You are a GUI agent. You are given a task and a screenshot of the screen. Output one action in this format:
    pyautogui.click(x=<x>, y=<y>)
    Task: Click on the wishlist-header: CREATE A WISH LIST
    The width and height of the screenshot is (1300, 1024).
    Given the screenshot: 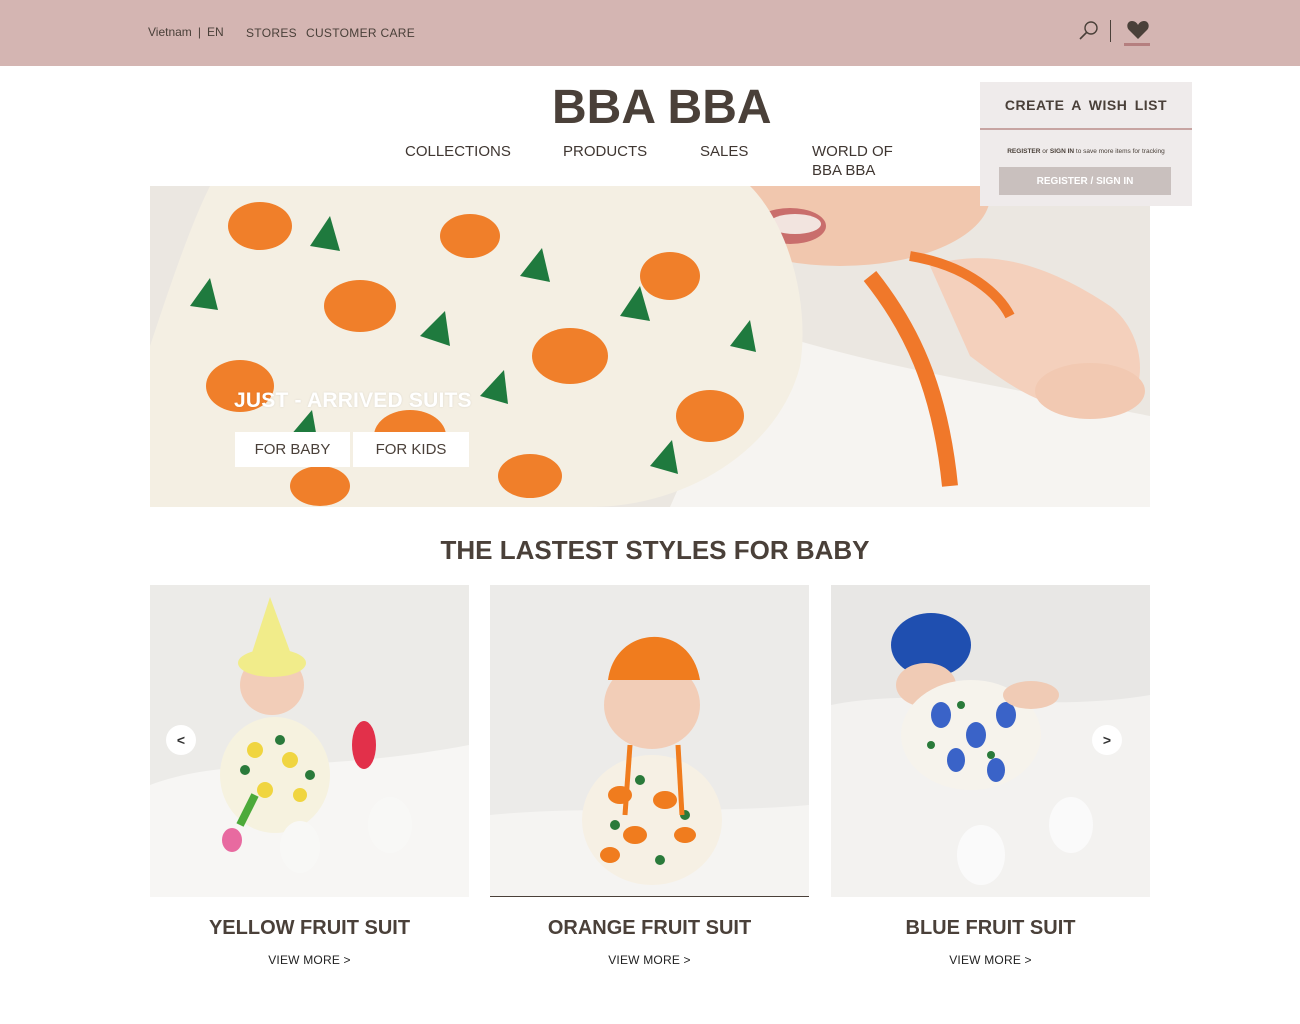 What is the action you would take?
    pyautogui.click(x=1086, y=106)
    